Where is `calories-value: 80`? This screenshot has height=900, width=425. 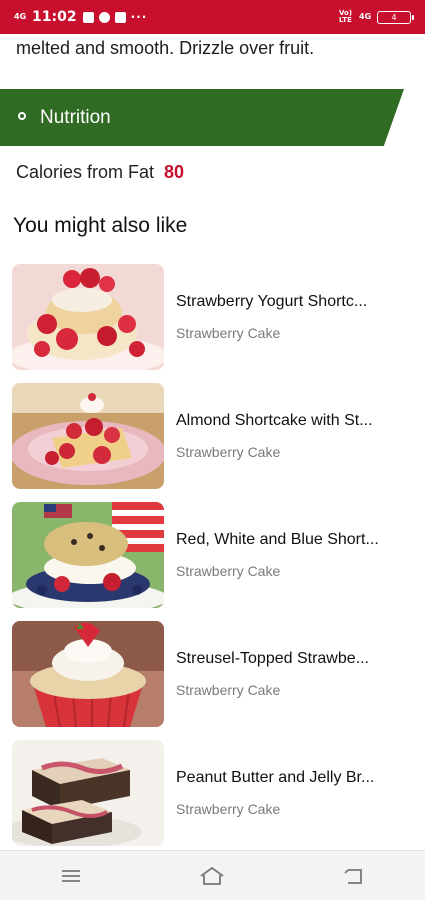
calories-value: 80 is located at coordinates (174, 172).